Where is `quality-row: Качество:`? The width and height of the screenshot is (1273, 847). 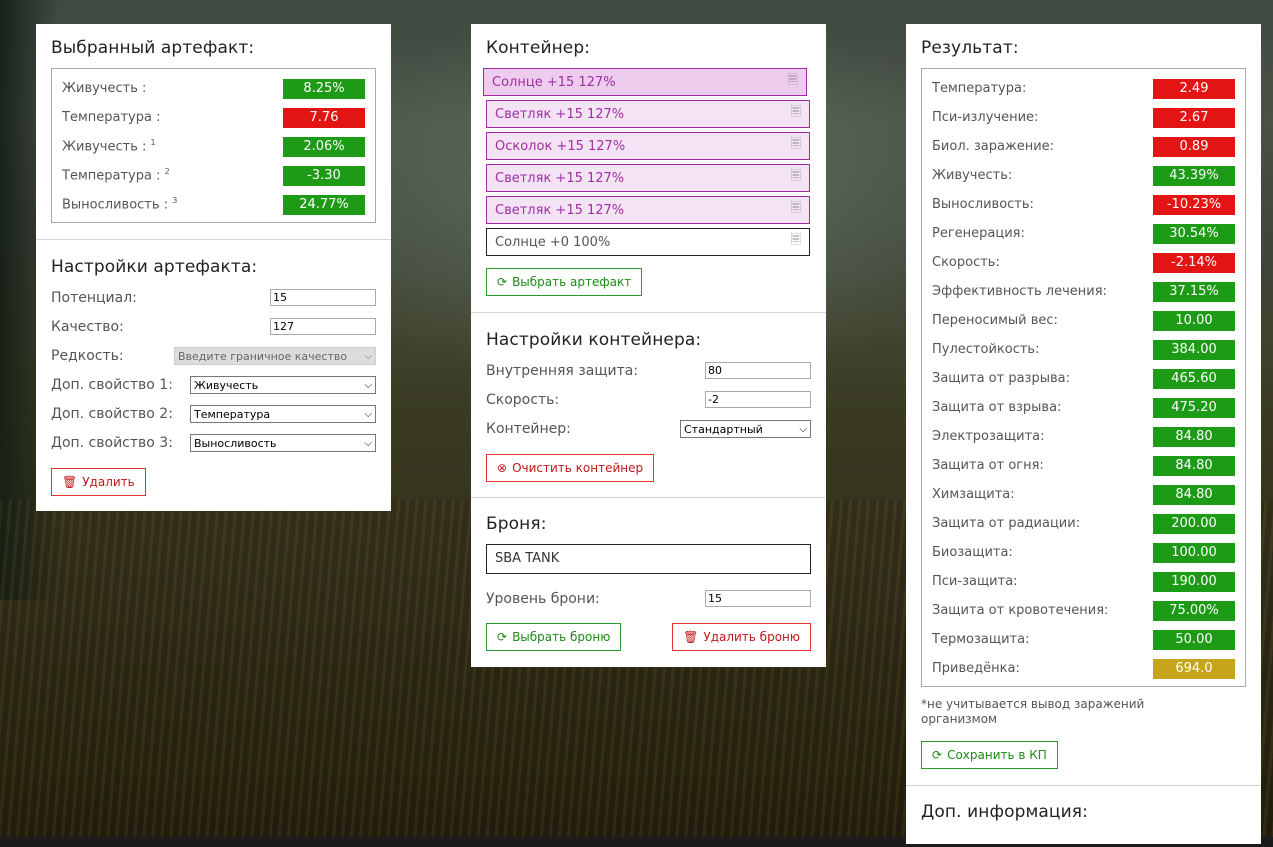 quality-row: Качество: is located at coordinates (213, 326).